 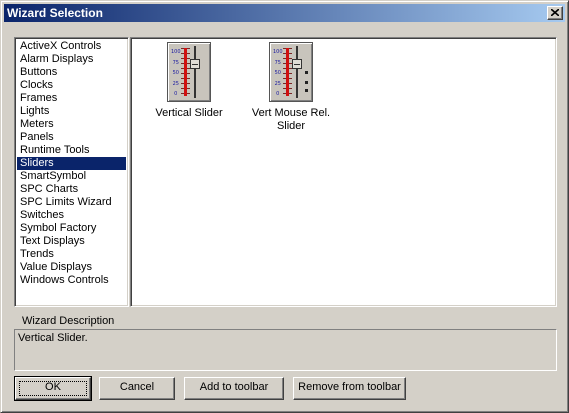 What do you see at coordinates (284, 13) in the screenshot?
I see `title-bar: Wizard Selection` at bounding box center [284, 13].